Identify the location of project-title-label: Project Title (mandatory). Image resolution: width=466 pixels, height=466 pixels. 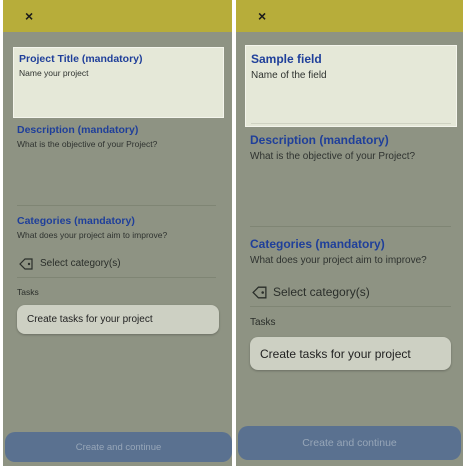
(81, 59).